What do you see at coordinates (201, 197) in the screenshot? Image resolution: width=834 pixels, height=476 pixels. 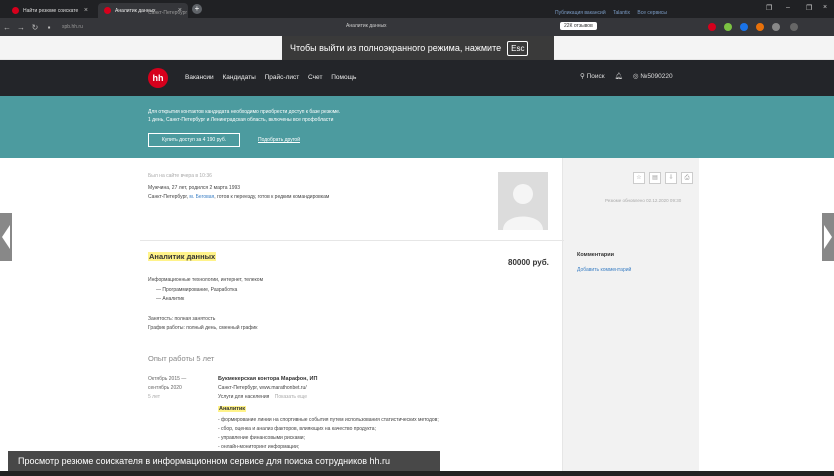 I see `metro-link: м. Беговая` at bounding box center [201, 197].